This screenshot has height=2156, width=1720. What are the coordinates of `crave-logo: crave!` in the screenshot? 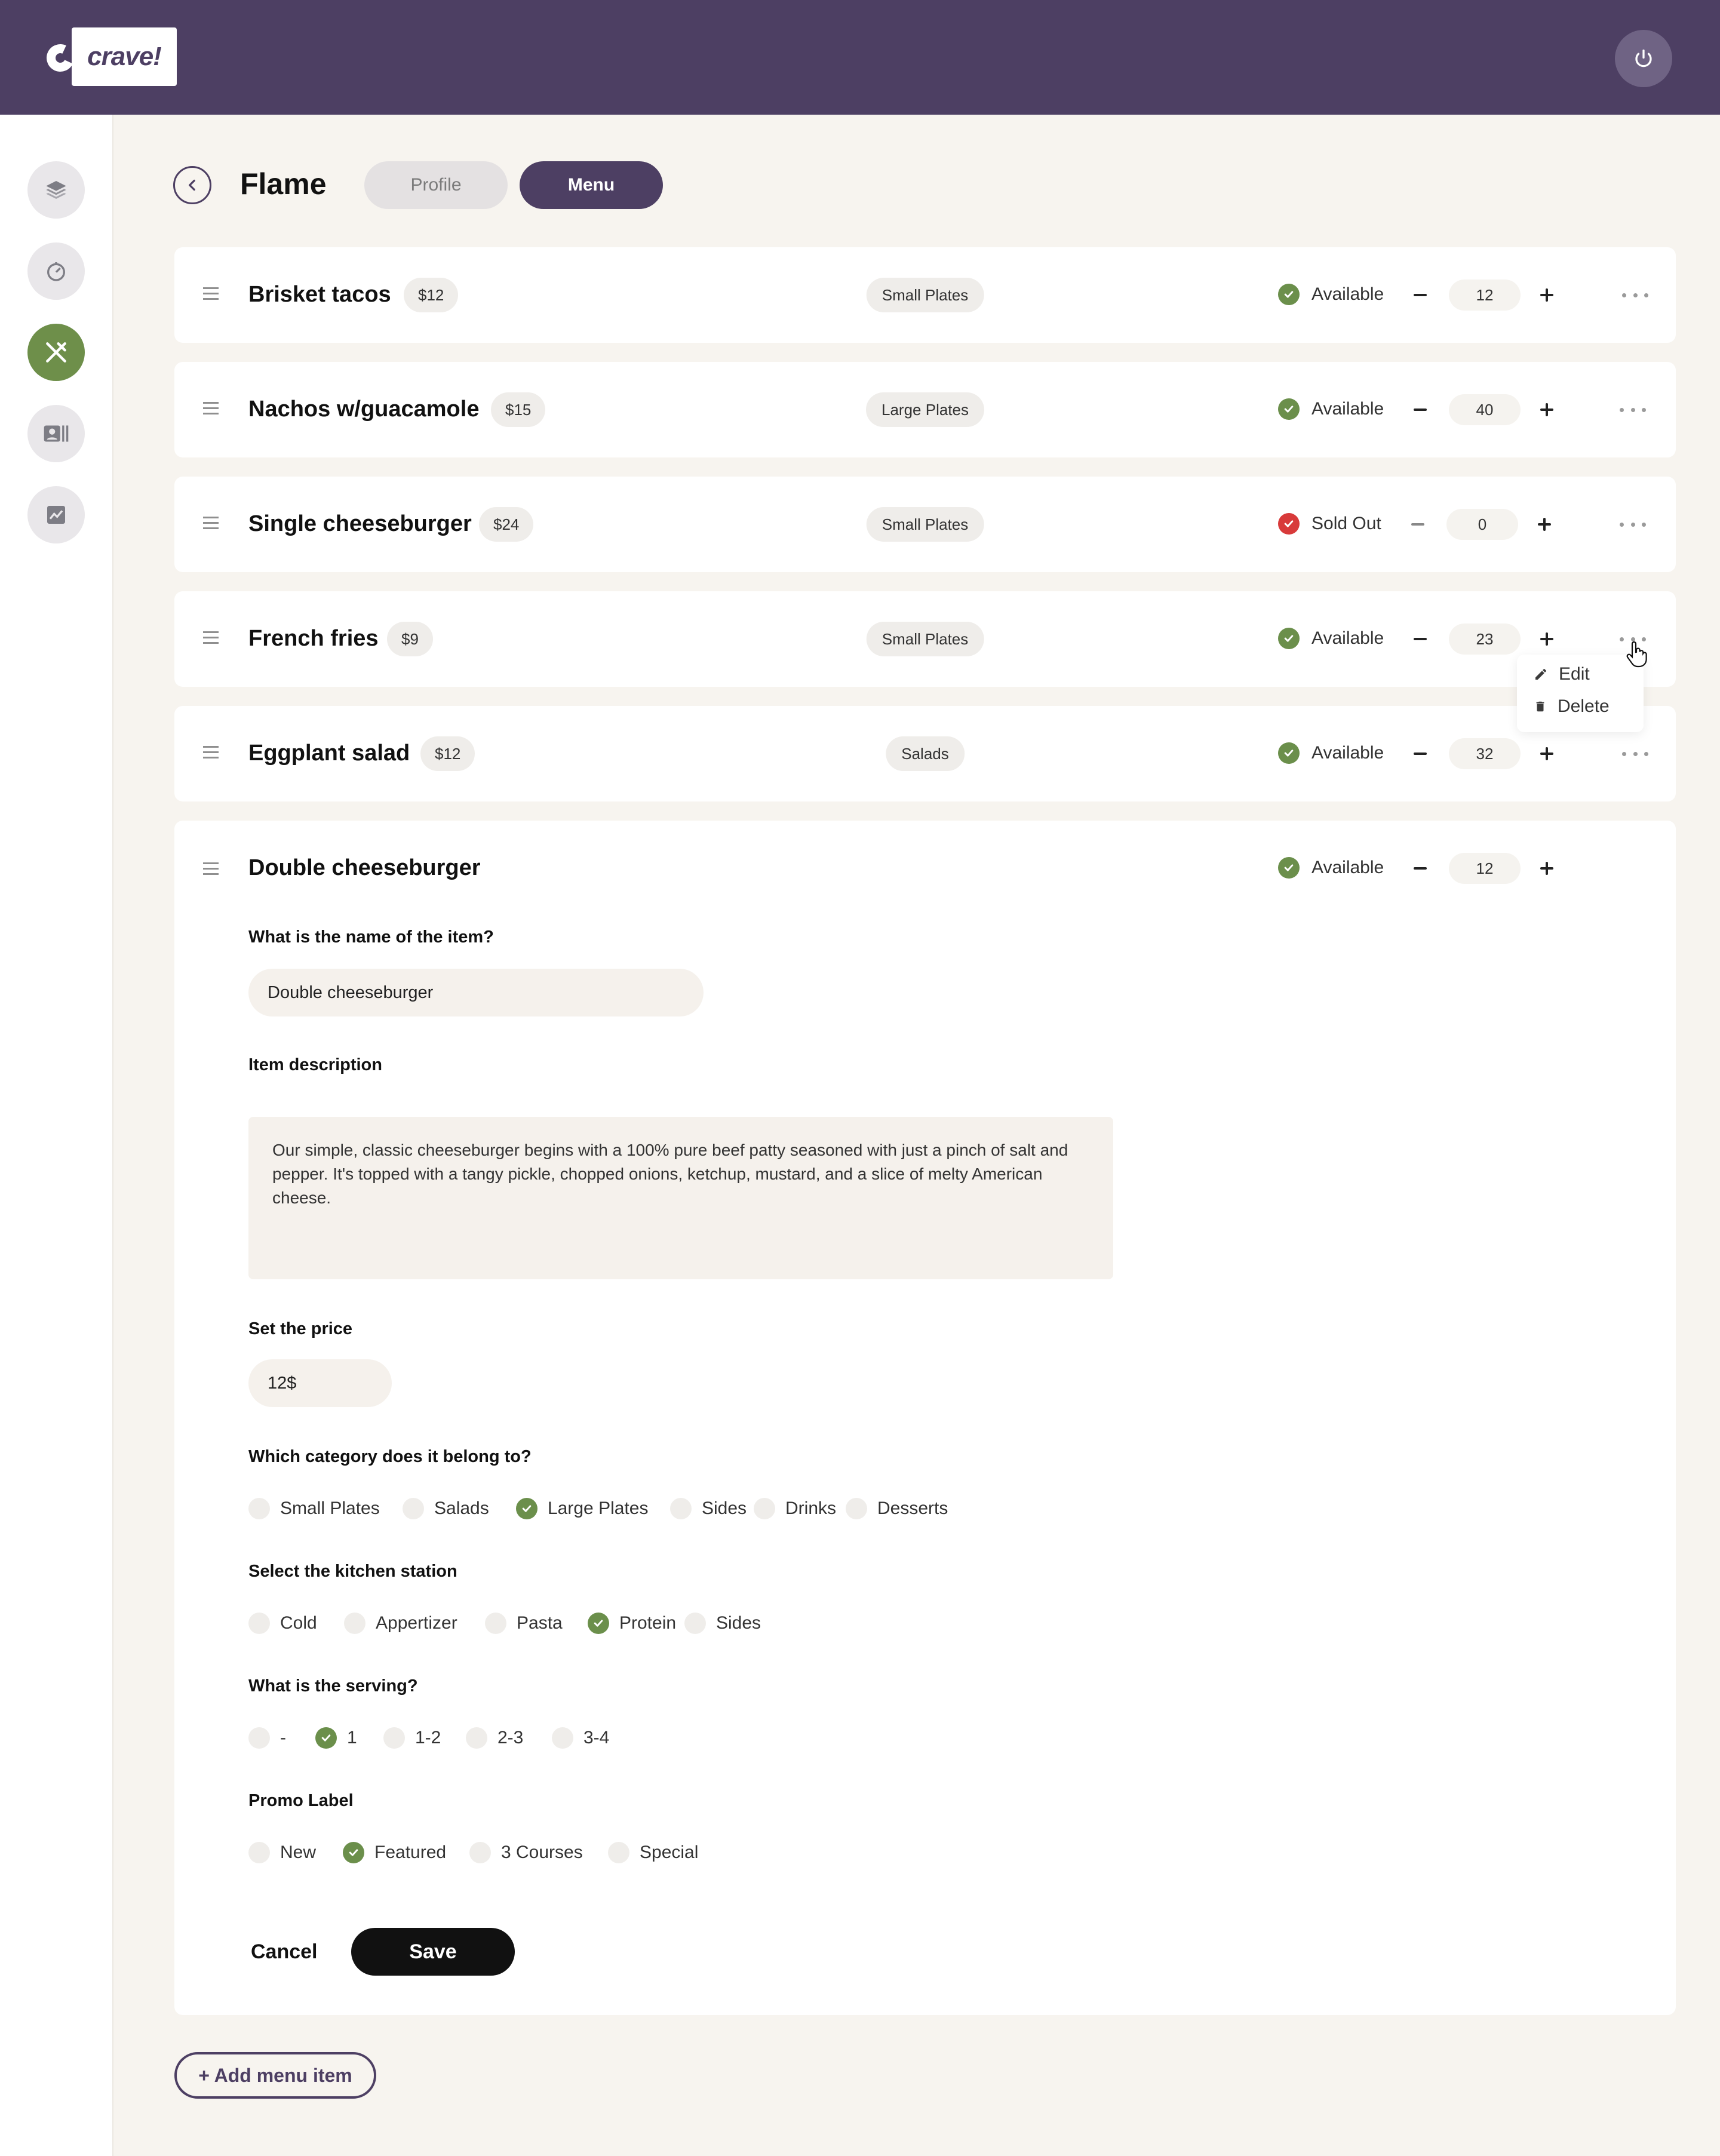 It's located at (109, 56).